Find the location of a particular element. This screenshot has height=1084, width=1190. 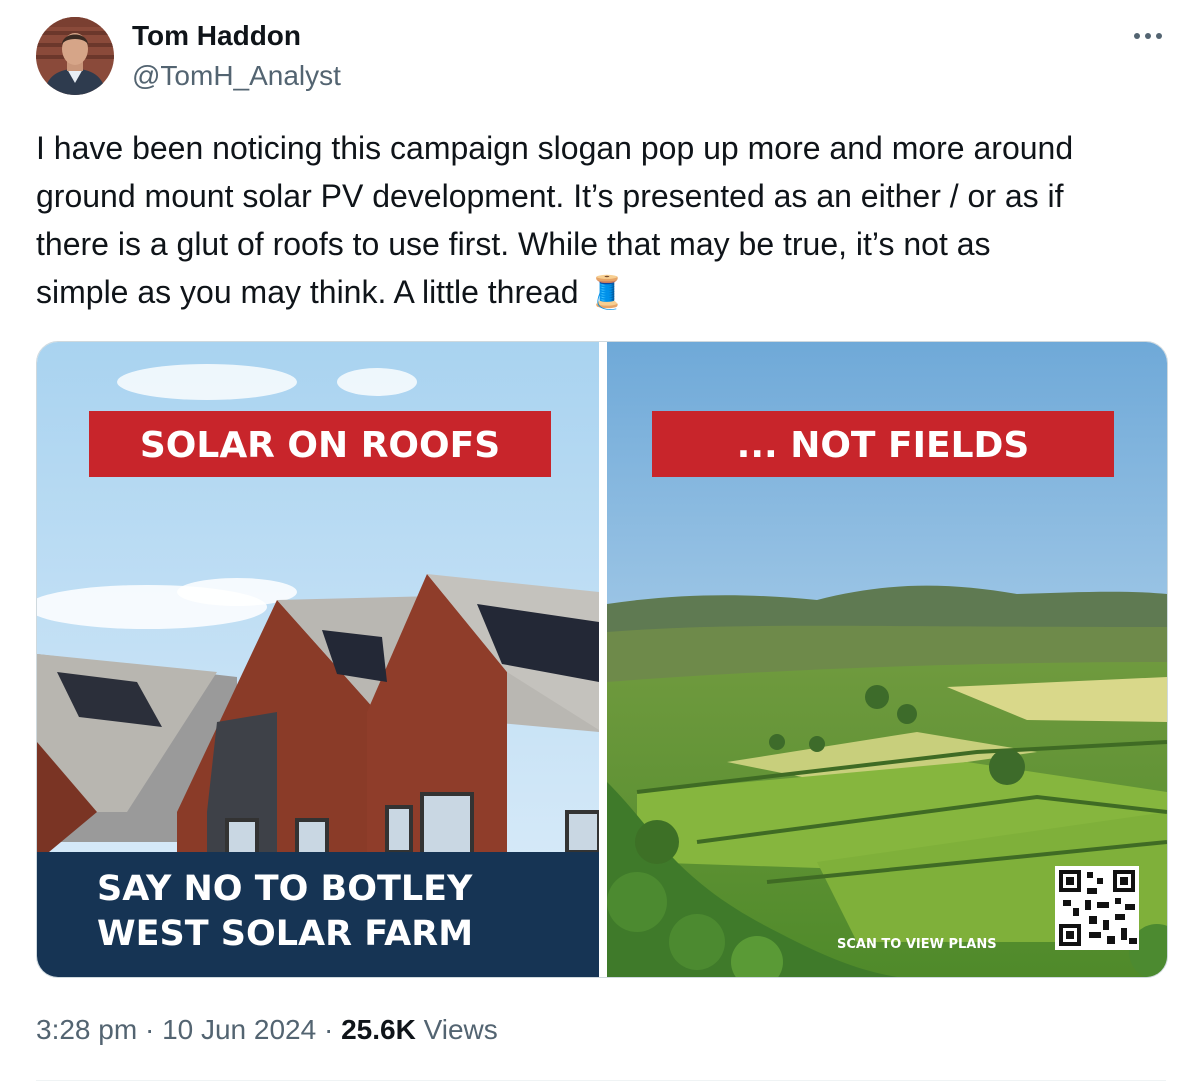

left-banner-text: SOLAR ON ROOFS is located at coordinates (320, 445).